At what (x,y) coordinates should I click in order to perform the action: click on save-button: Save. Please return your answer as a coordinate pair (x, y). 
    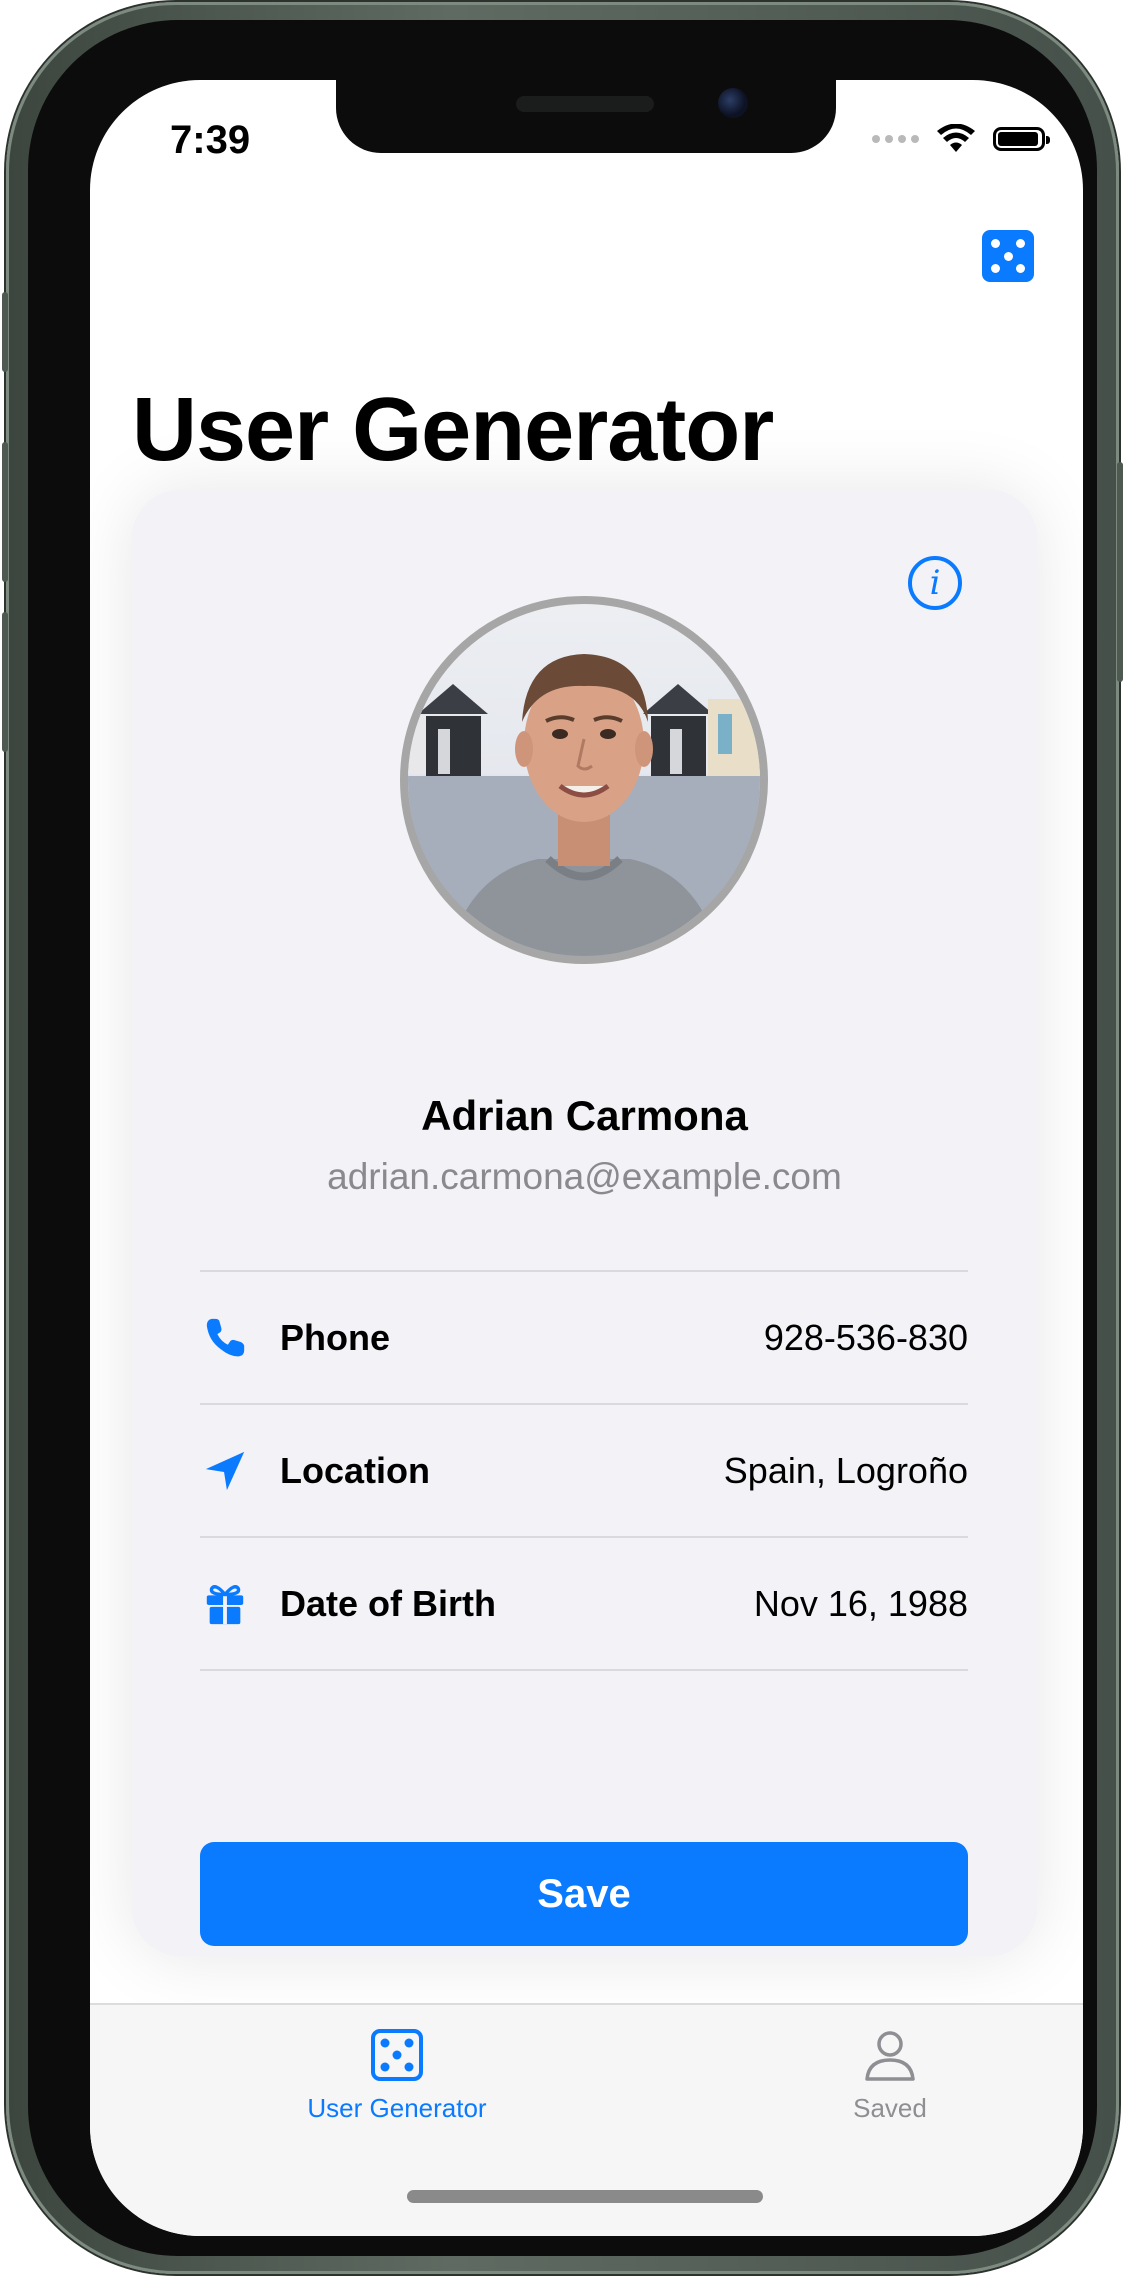
    Looking at the image, I should click on (584, 1894).